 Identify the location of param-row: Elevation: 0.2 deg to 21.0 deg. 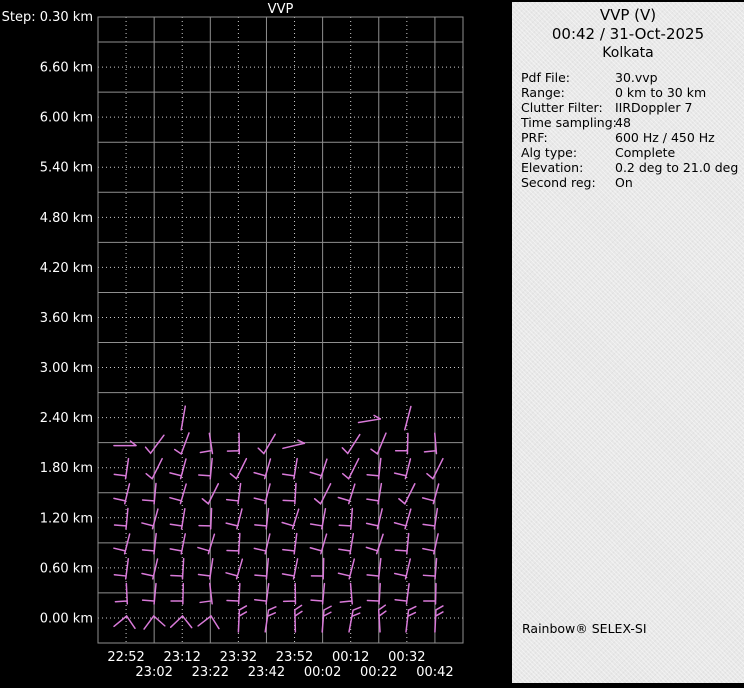
(632, 167).